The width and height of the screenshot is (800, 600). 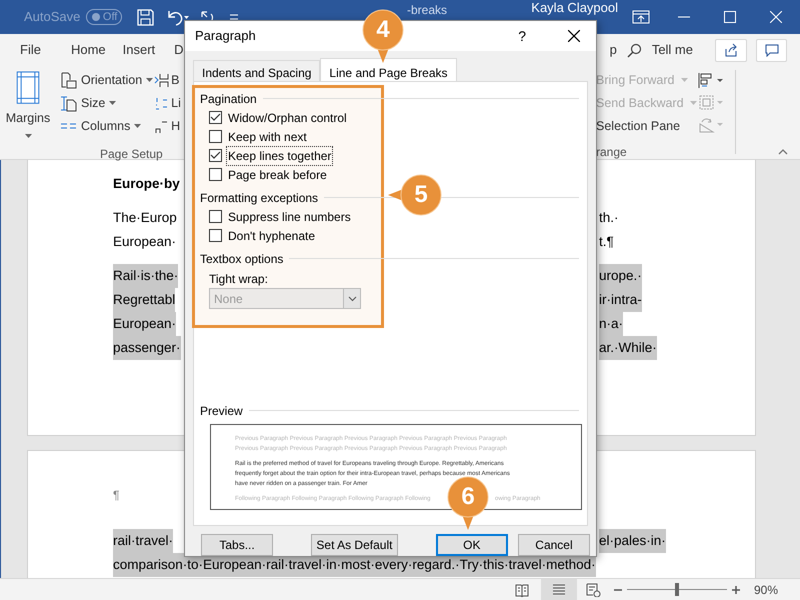 I want to click on user-name: Kayla Claypool, so click(x=574, y=9).